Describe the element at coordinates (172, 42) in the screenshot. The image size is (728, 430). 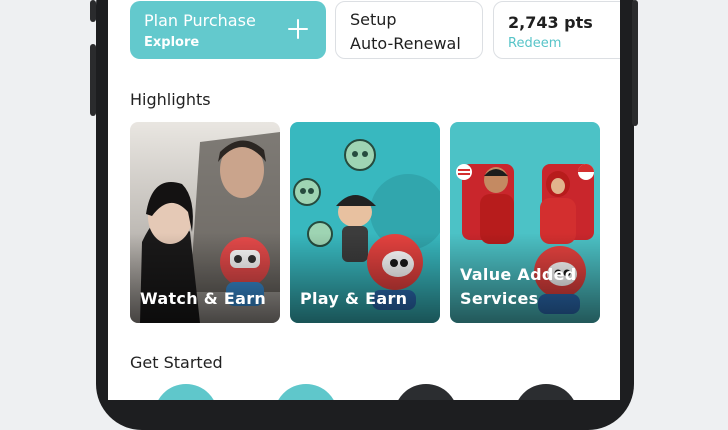
I see `plan-purchase-subtitle: Explore` at that location.